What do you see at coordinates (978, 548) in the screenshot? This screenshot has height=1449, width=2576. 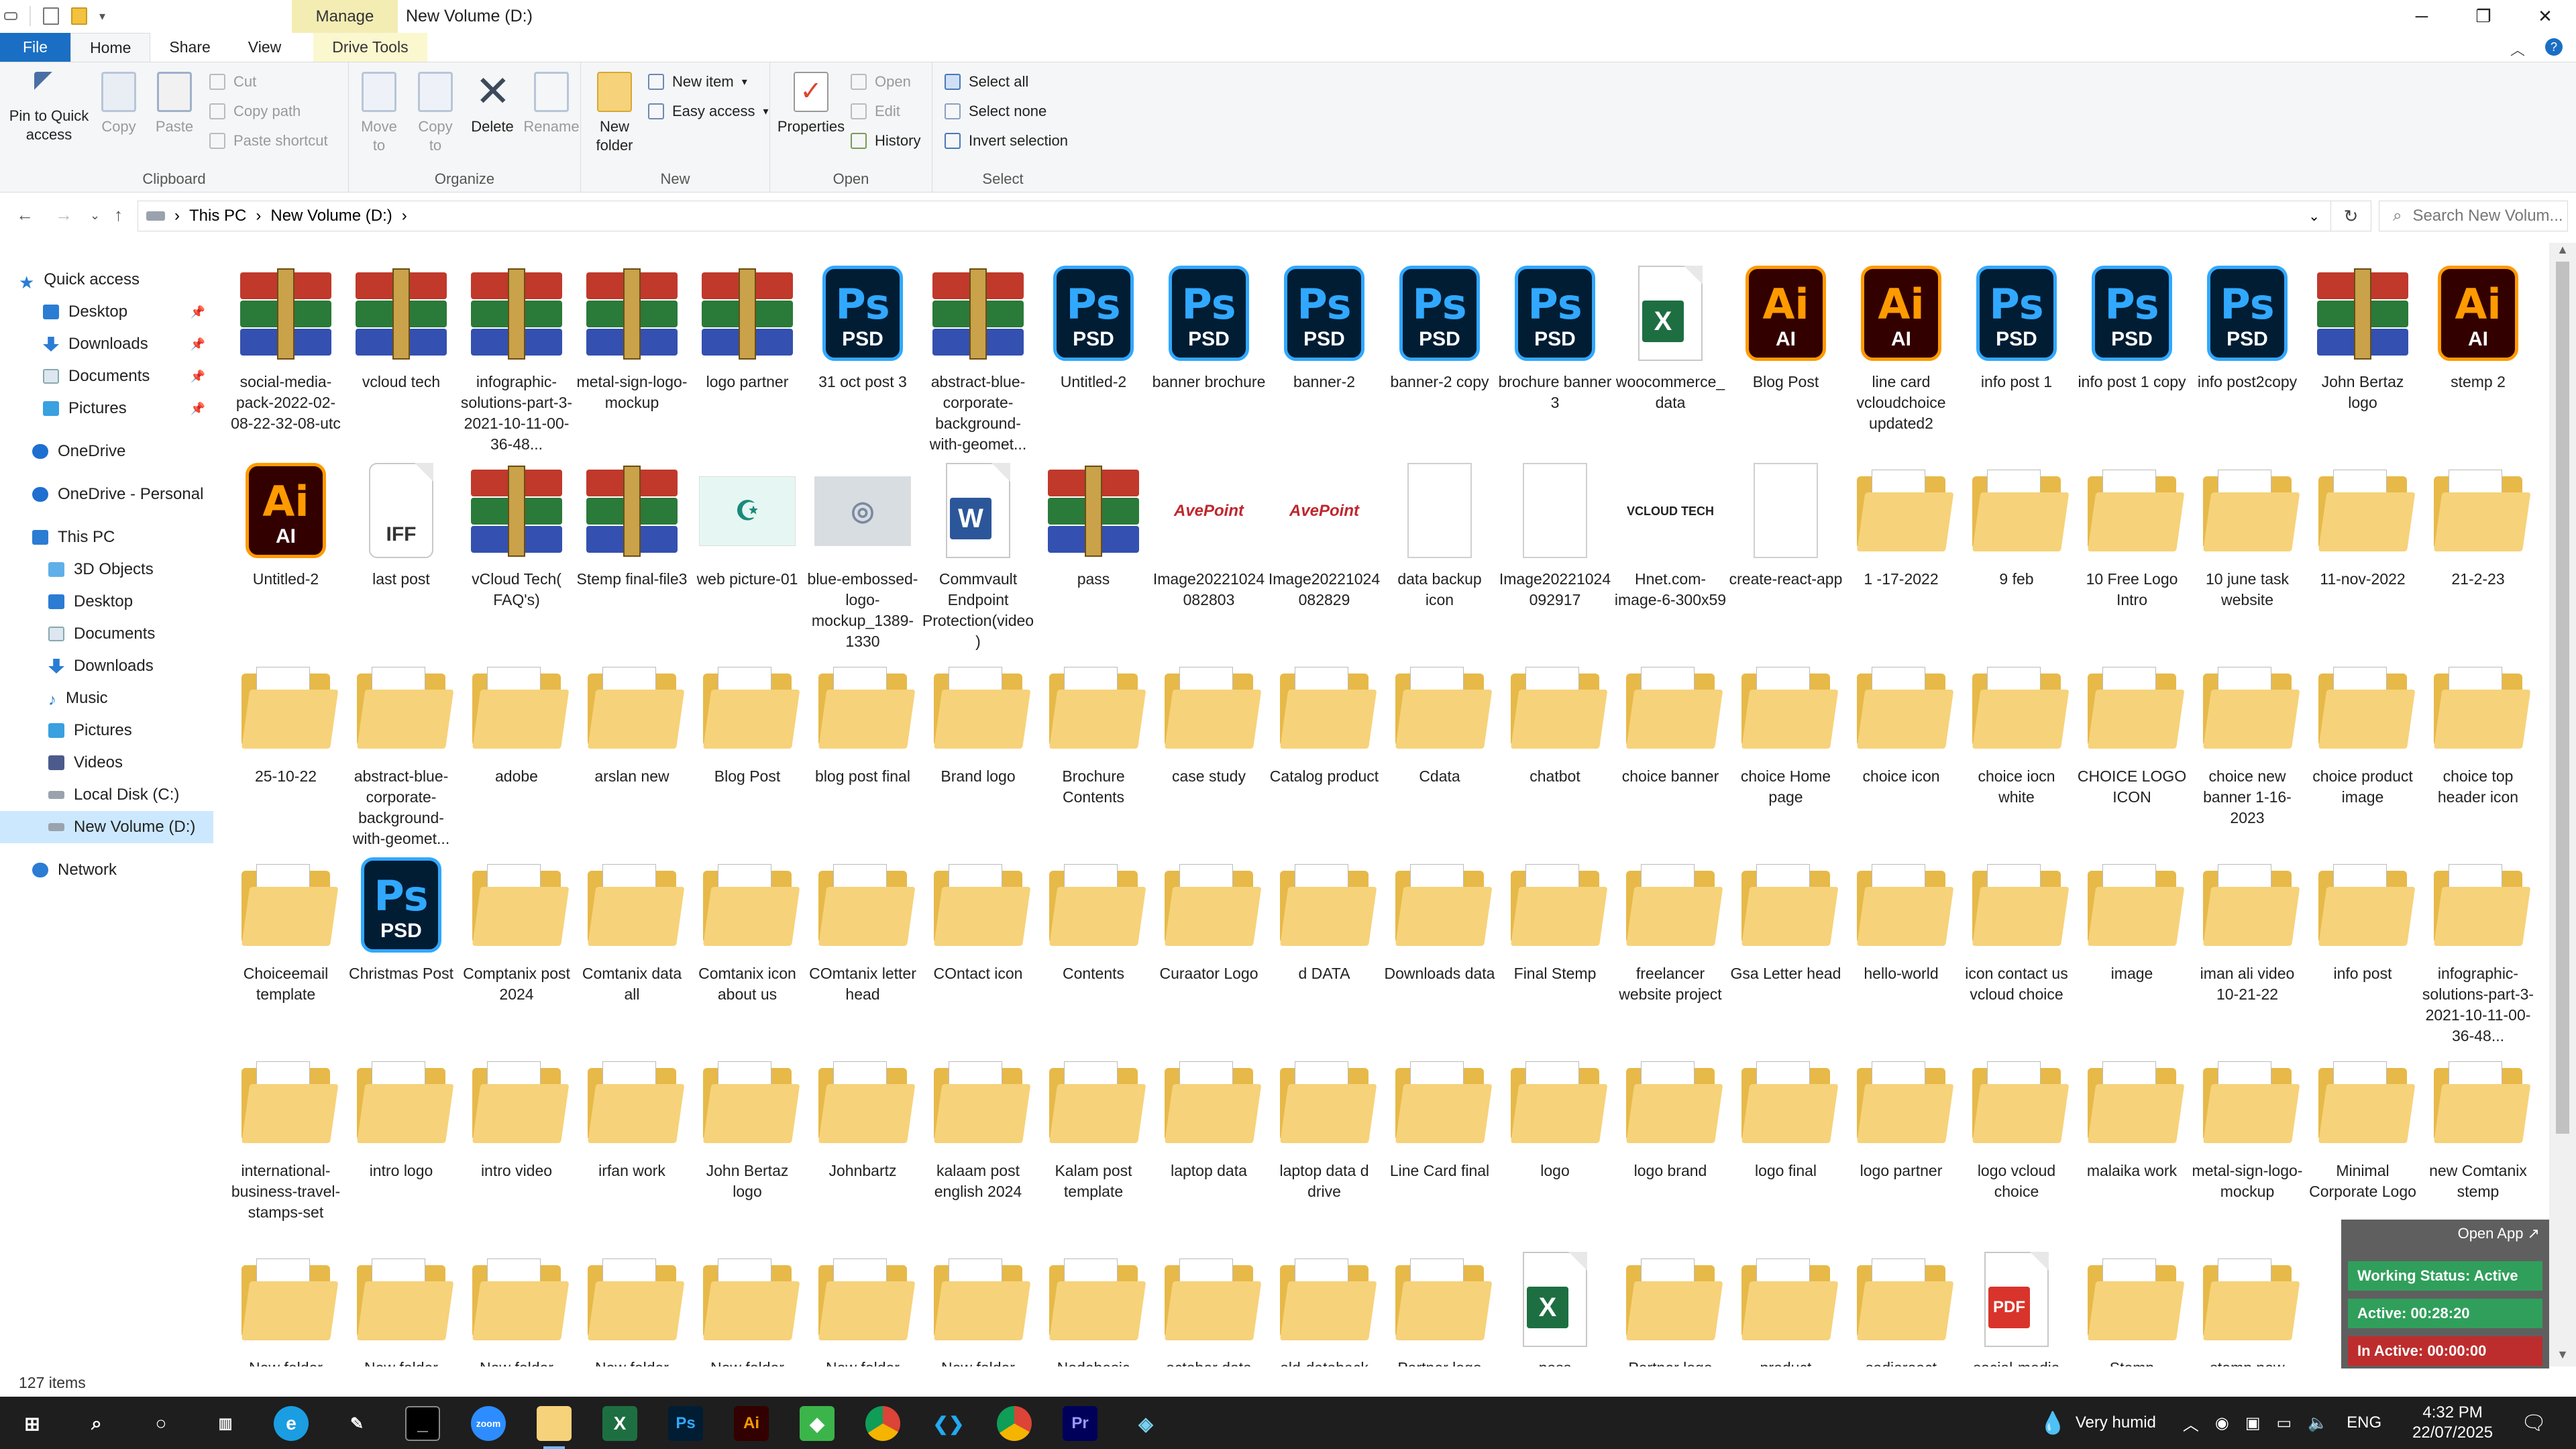 I see `file-item: W Commvault Endpoint Protection(video)` at bounding box center [978, 548].